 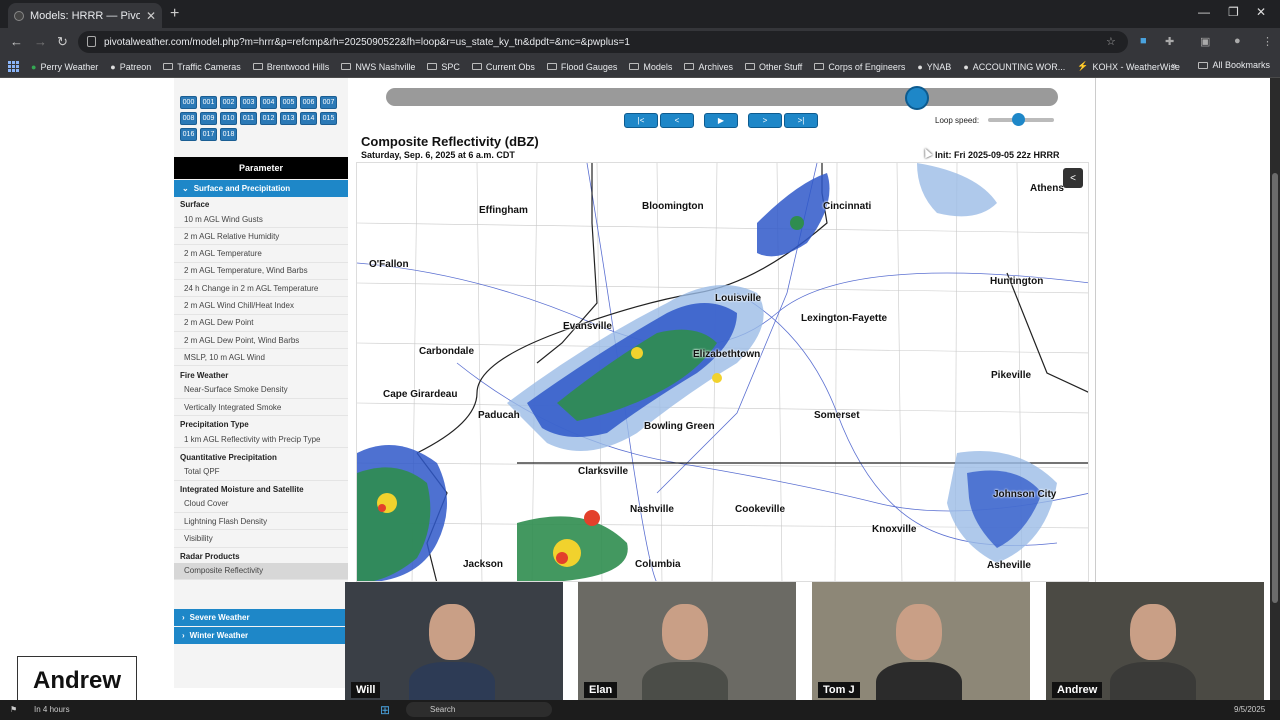 I want to click on forecast-hour-button: 011, so click(x=248, y=118).